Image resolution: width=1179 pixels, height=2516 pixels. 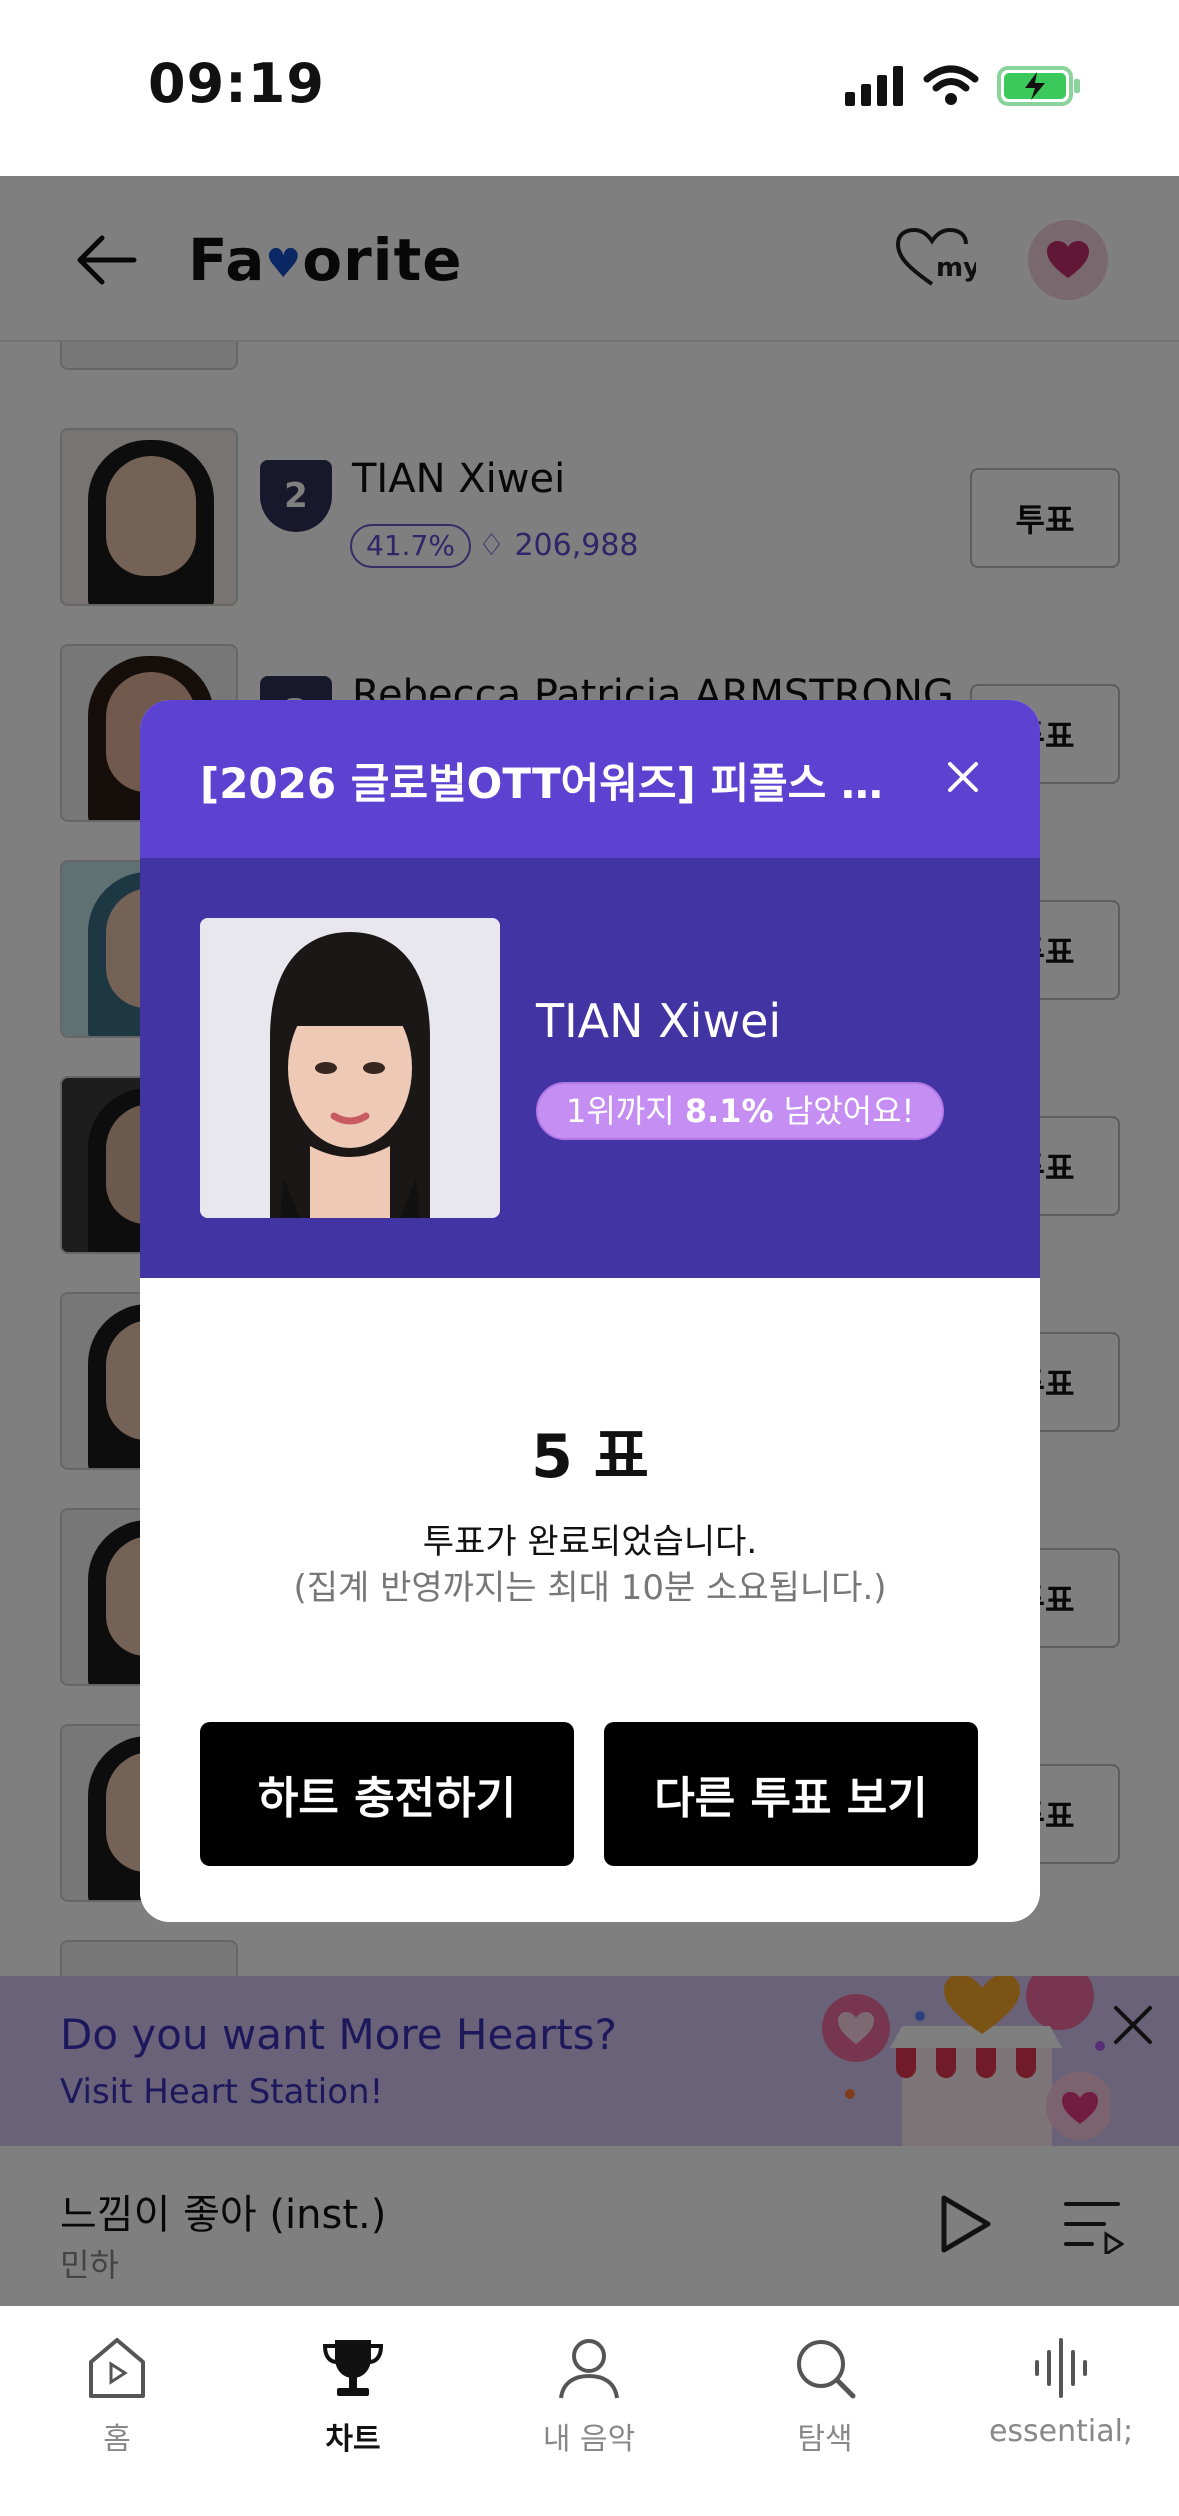 What do you see at coordinates (590, 1588) in the screenshot?
I see `vote-delay-note: (집계 반영까지는 최대 10분 소요됩니다.)` at bounding box center [590, 1588].